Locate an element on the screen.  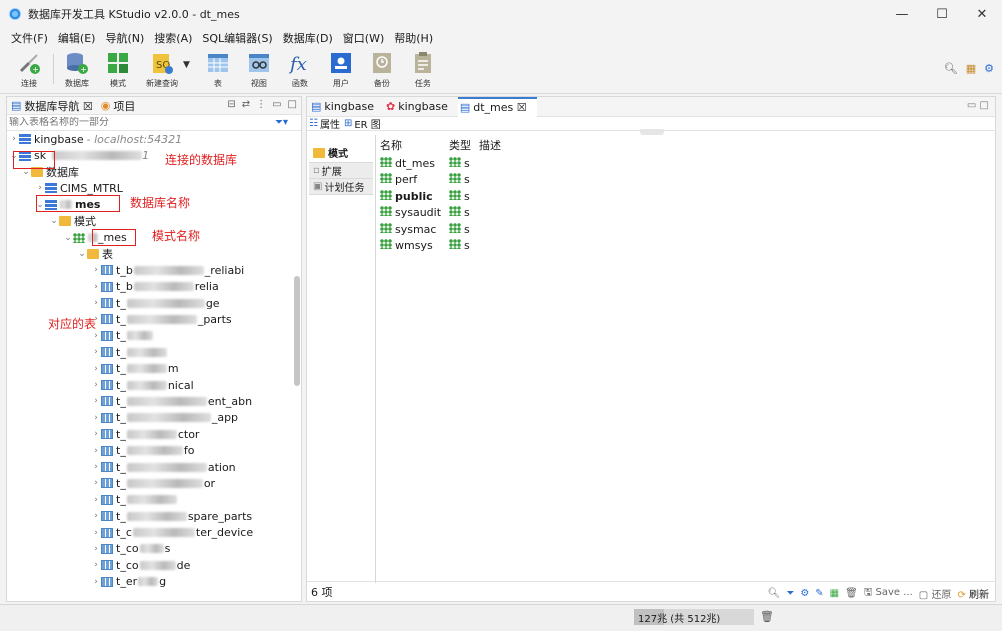
close-button: ✕ is located at coordinates (982, 14).